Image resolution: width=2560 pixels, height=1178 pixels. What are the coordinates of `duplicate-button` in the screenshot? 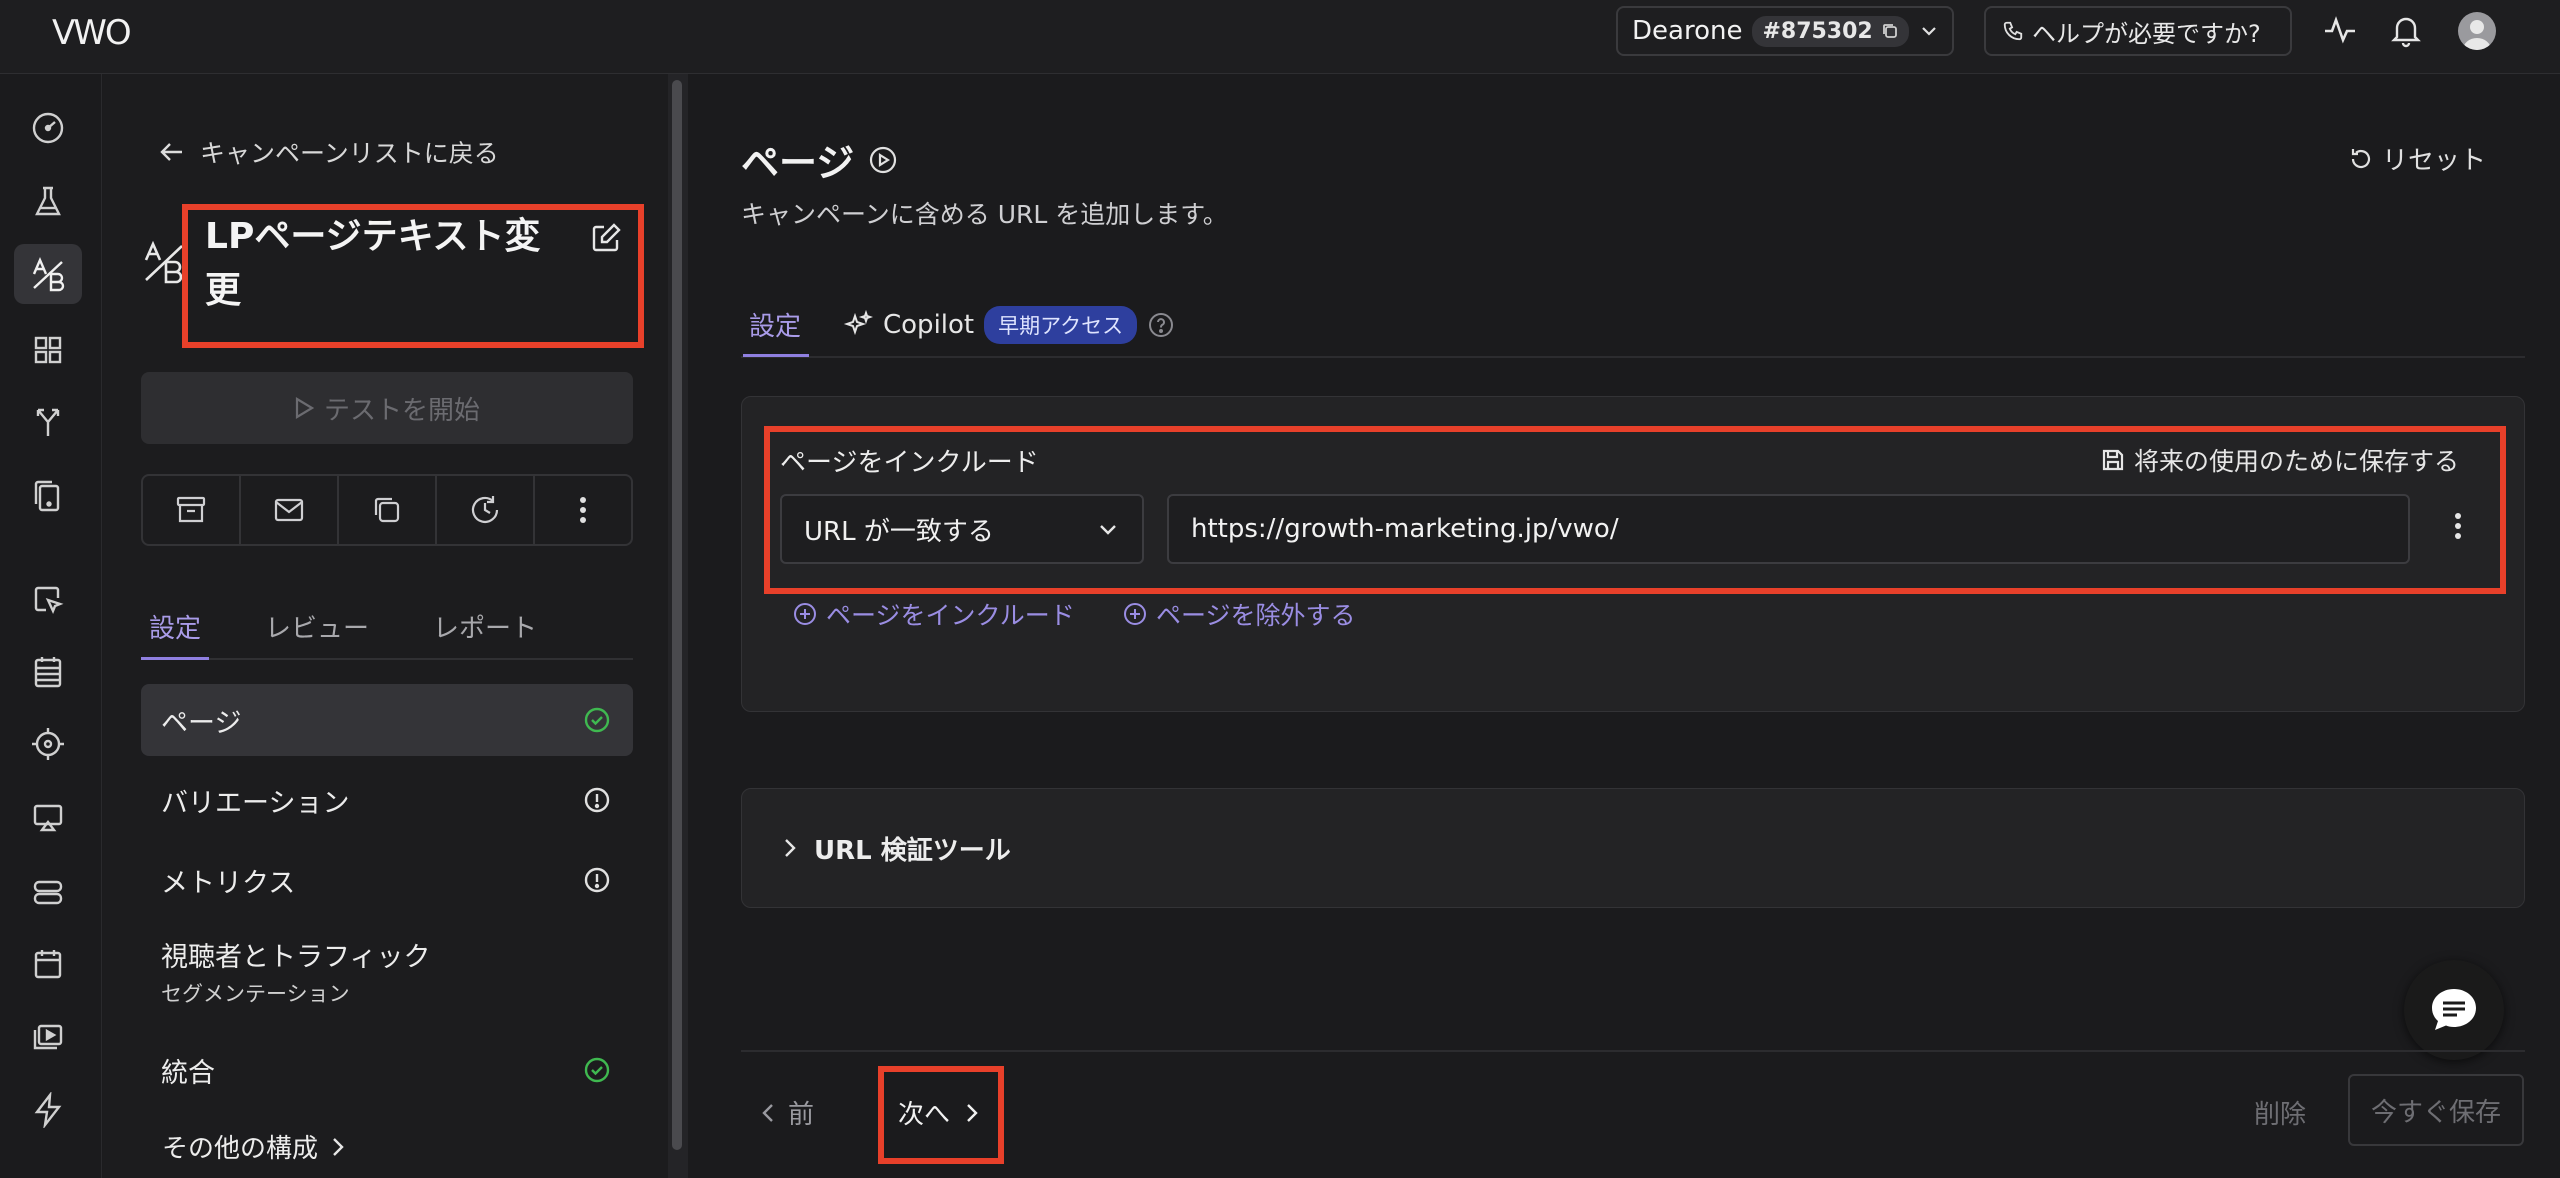 It's located at (388, 510).